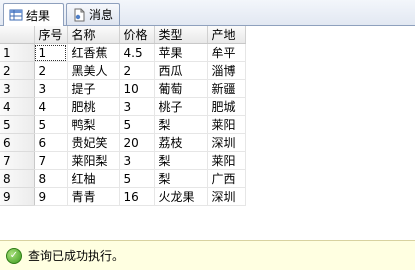 The width and height of the screenshot is (415, 270). What do you see at coordinates (17, 35) in the screenshot?
I see `grid-corner-cell` at bounding box center [17, 35].